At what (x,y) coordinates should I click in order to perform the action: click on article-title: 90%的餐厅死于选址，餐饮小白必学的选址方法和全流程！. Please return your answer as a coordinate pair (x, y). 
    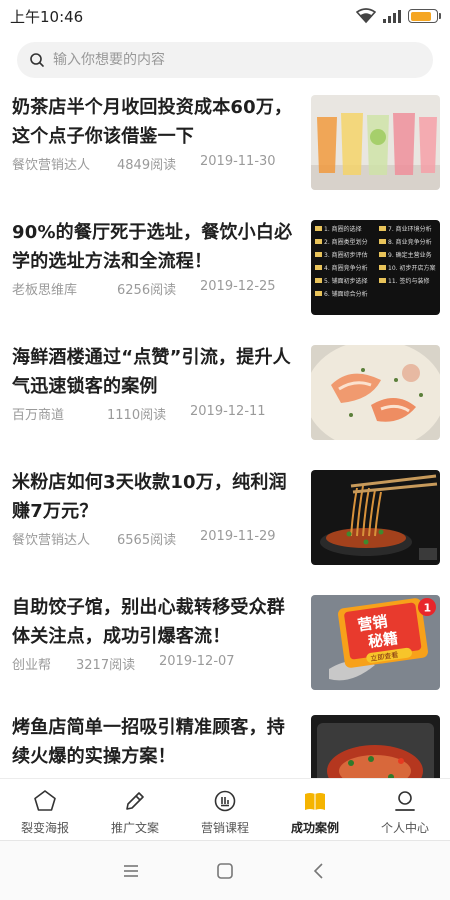
    Looking at the image, I should click on (157, 247).